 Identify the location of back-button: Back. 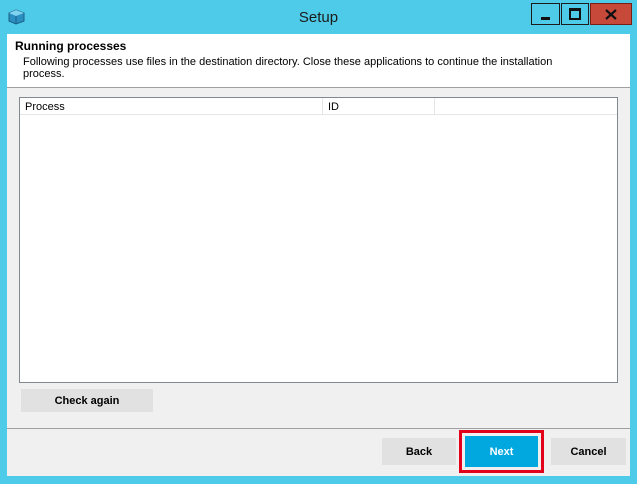
(419, 451).